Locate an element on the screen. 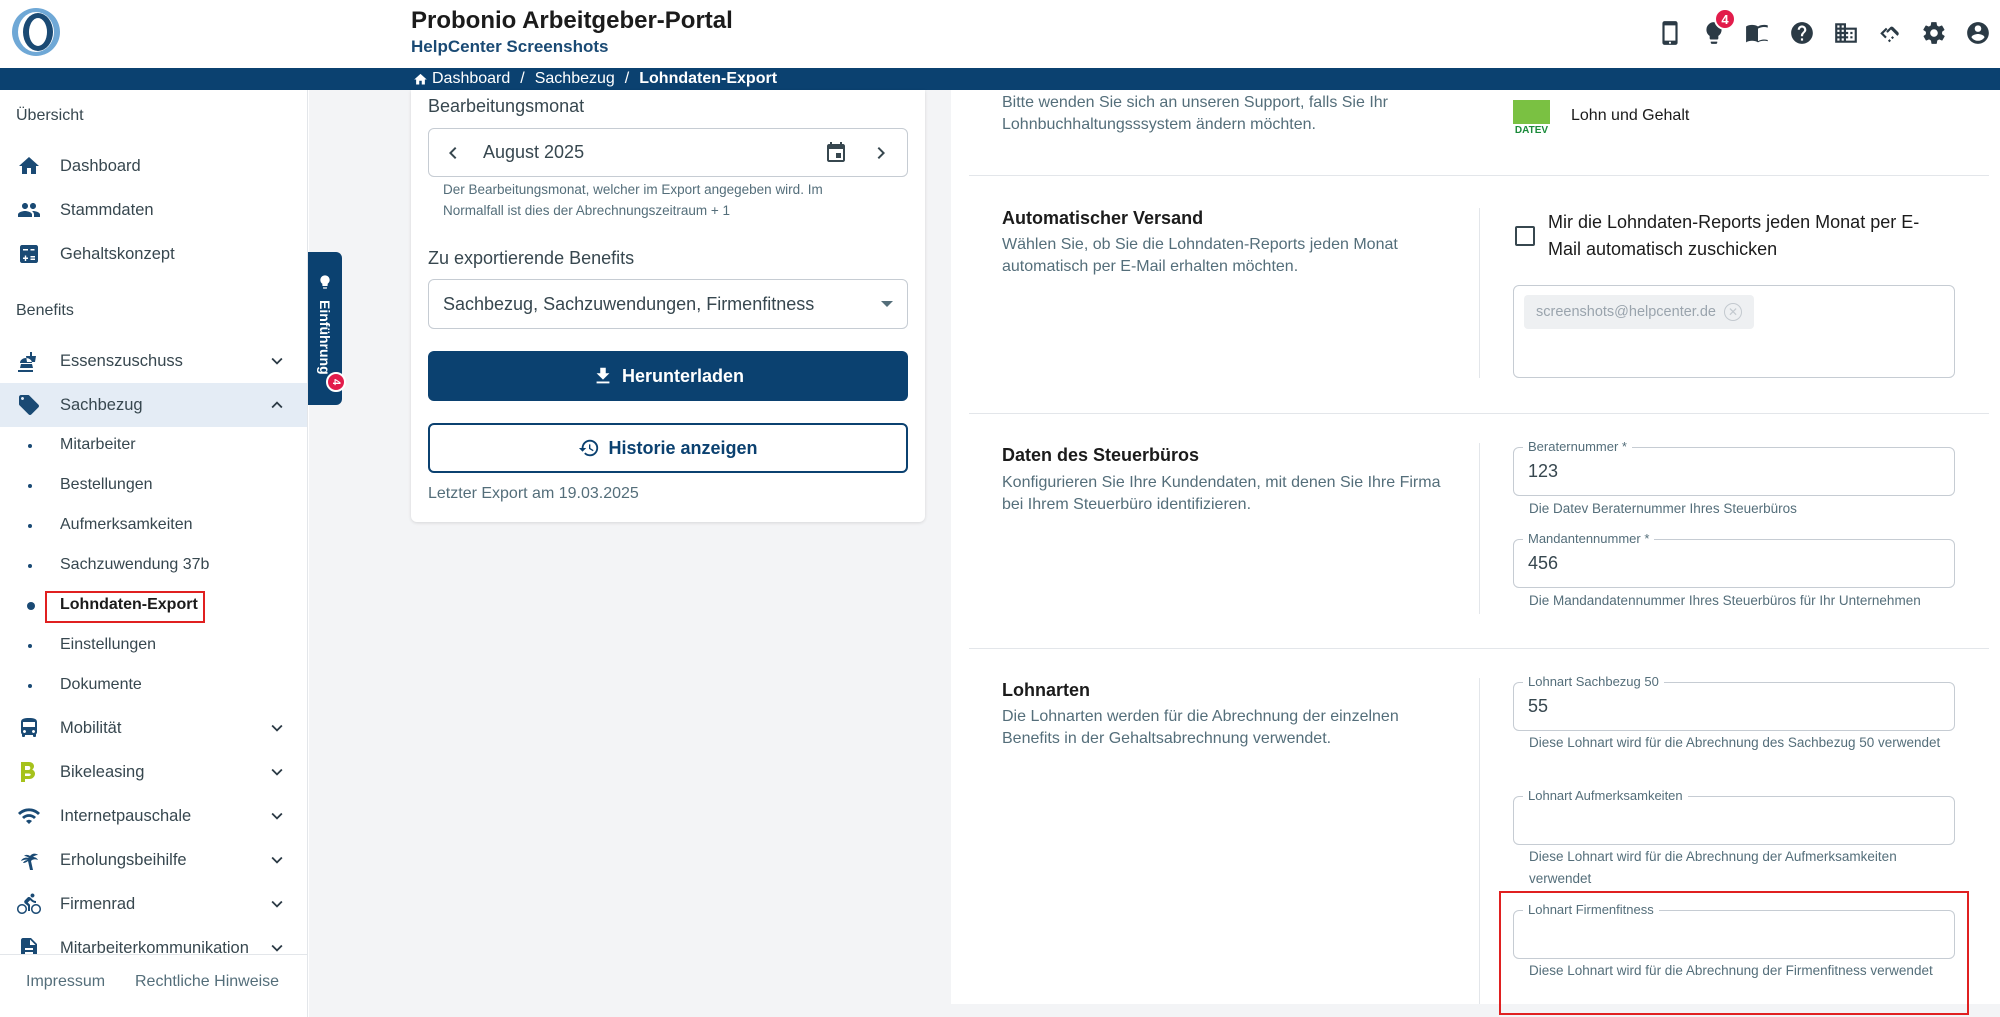 The image size is (2000, 1017). dropdown-caret-icon is located at coordinates (887, 304).